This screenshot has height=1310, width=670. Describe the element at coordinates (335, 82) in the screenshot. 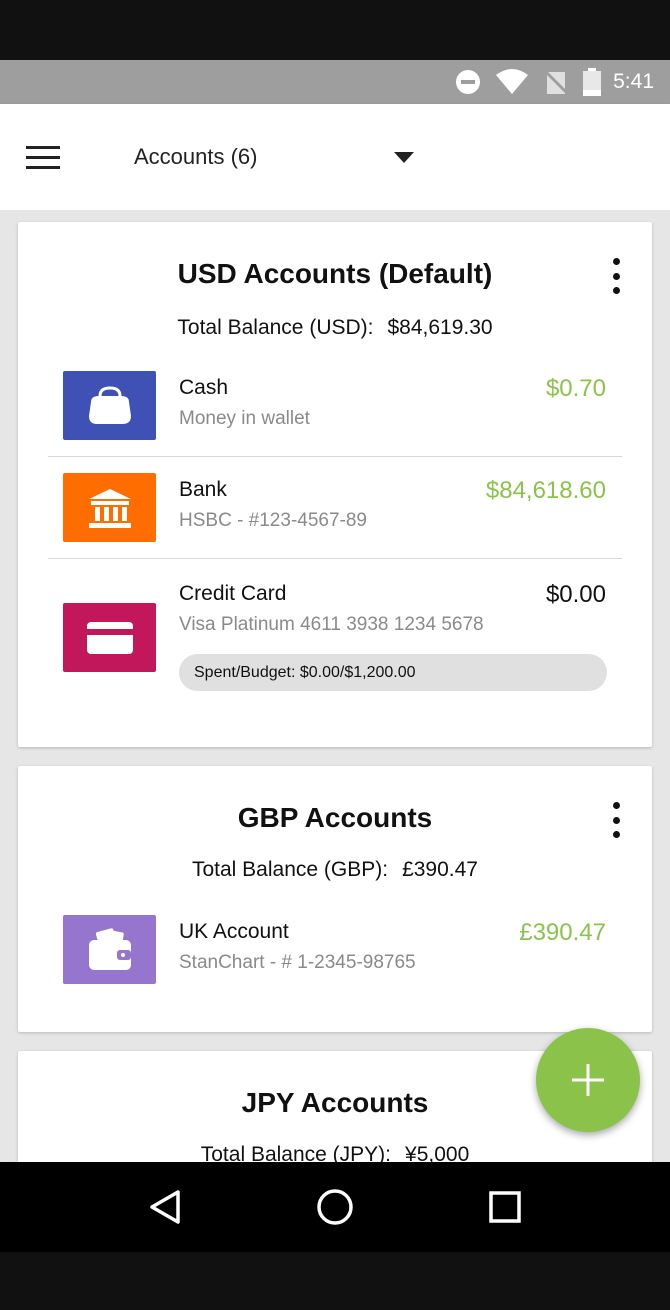

I see `status-bar: 5:41` at that location.